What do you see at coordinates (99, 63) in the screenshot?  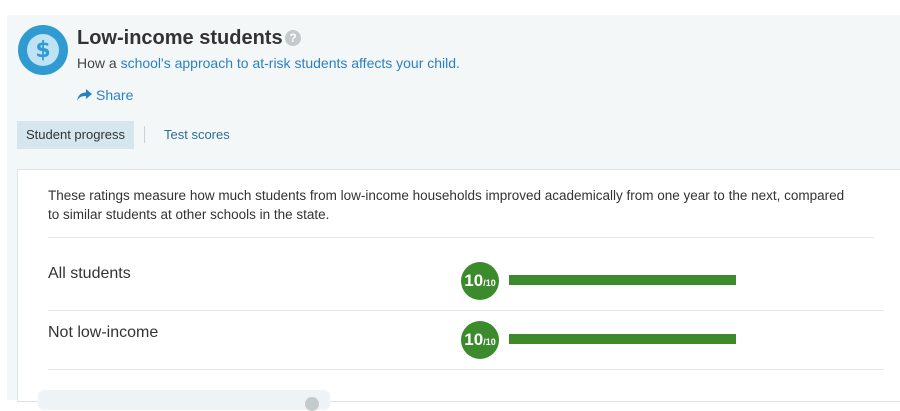 I see `subtitle-text: How a` at bounding box center [99, 63].